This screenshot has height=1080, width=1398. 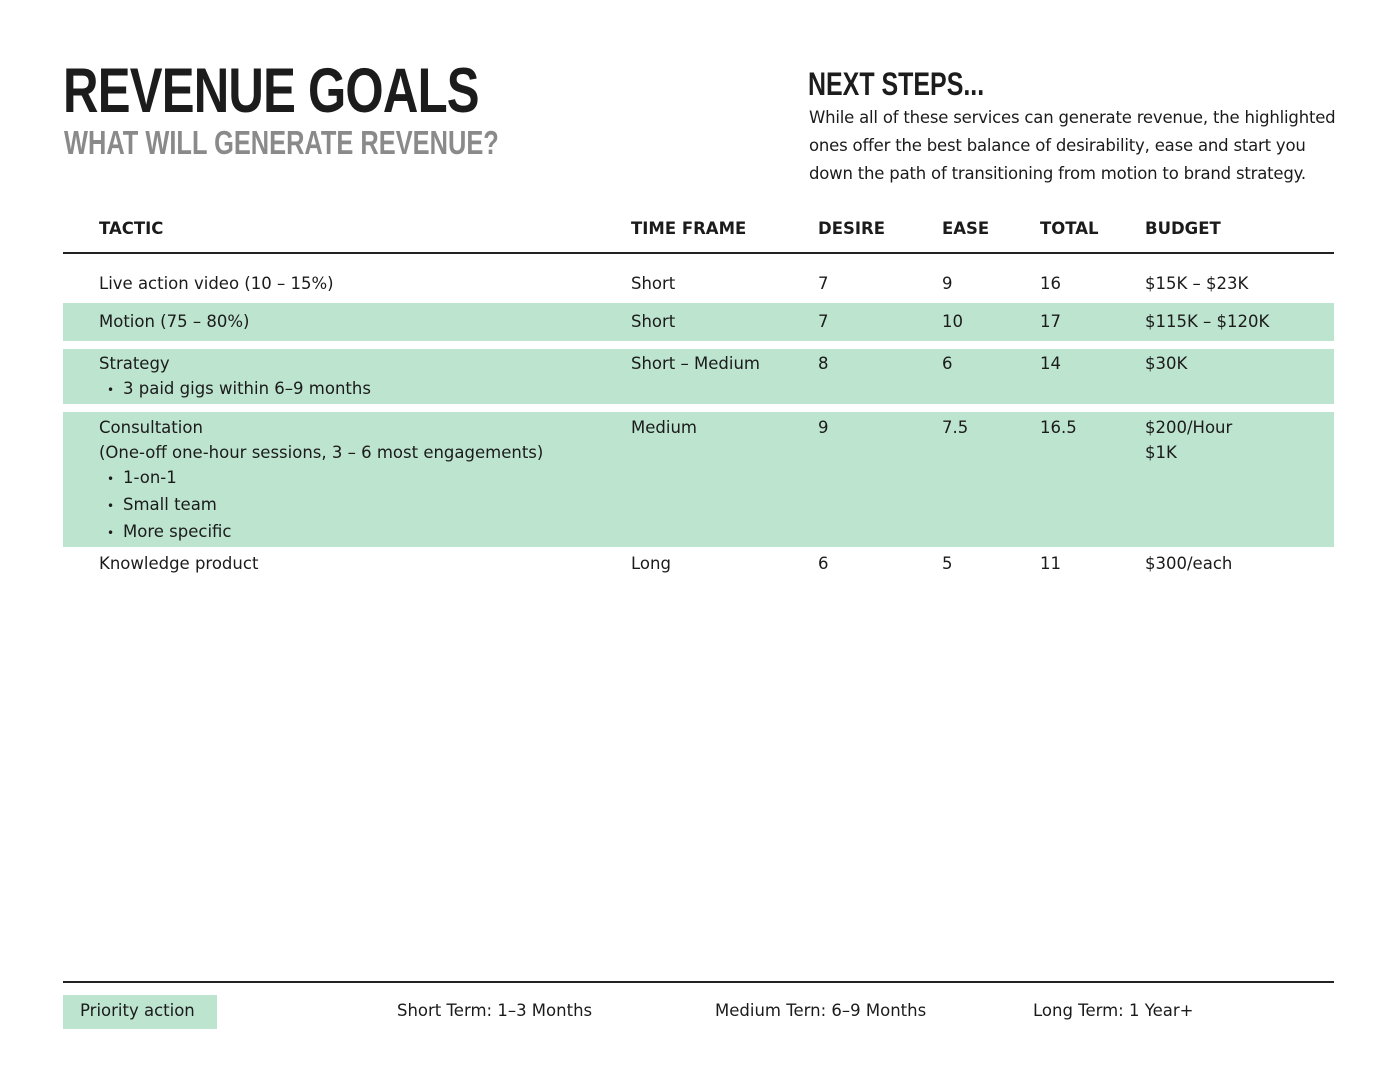 What do you see at coordinates (1161, 452) in the screenshot?
I see `budget-value: $1K` at bounding box center [1161, 452].